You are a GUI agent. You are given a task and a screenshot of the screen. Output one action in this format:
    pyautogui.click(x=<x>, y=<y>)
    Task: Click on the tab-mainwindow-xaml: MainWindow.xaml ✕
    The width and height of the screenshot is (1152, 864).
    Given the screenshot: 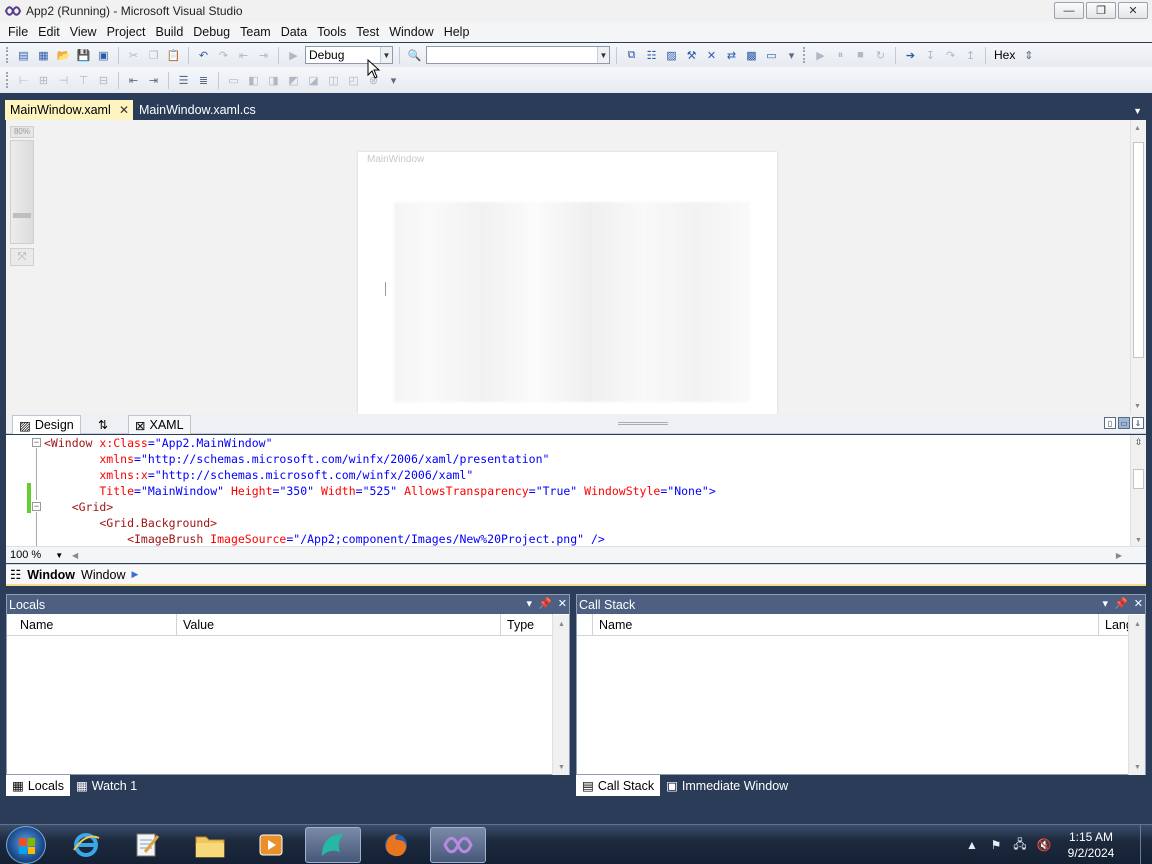 What is the action you would take?
    pyautogui.click(x=69, y=110)
    